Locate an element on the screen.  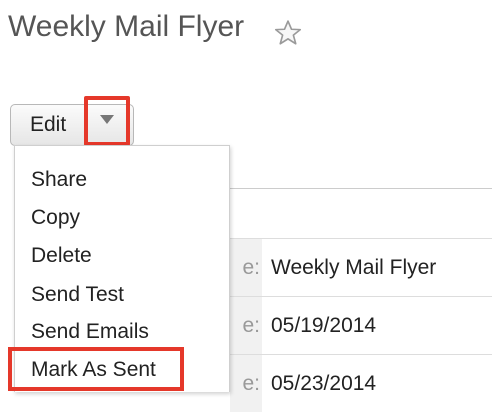
star-outline-icon is located at coordinates (288, 33).